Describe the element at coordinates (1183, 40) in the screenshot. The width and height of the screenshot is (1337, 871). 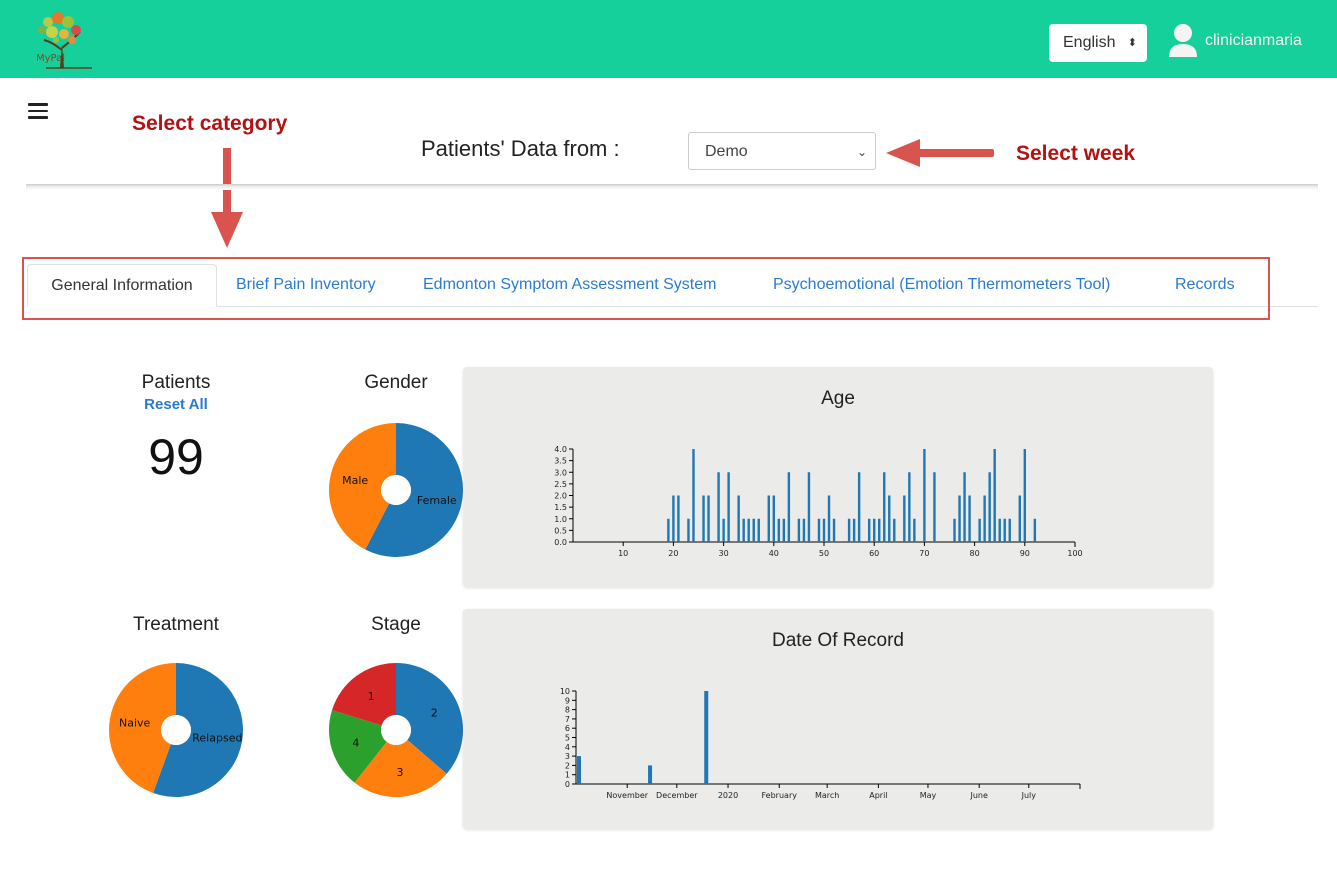
I see `user-icon` at that location.